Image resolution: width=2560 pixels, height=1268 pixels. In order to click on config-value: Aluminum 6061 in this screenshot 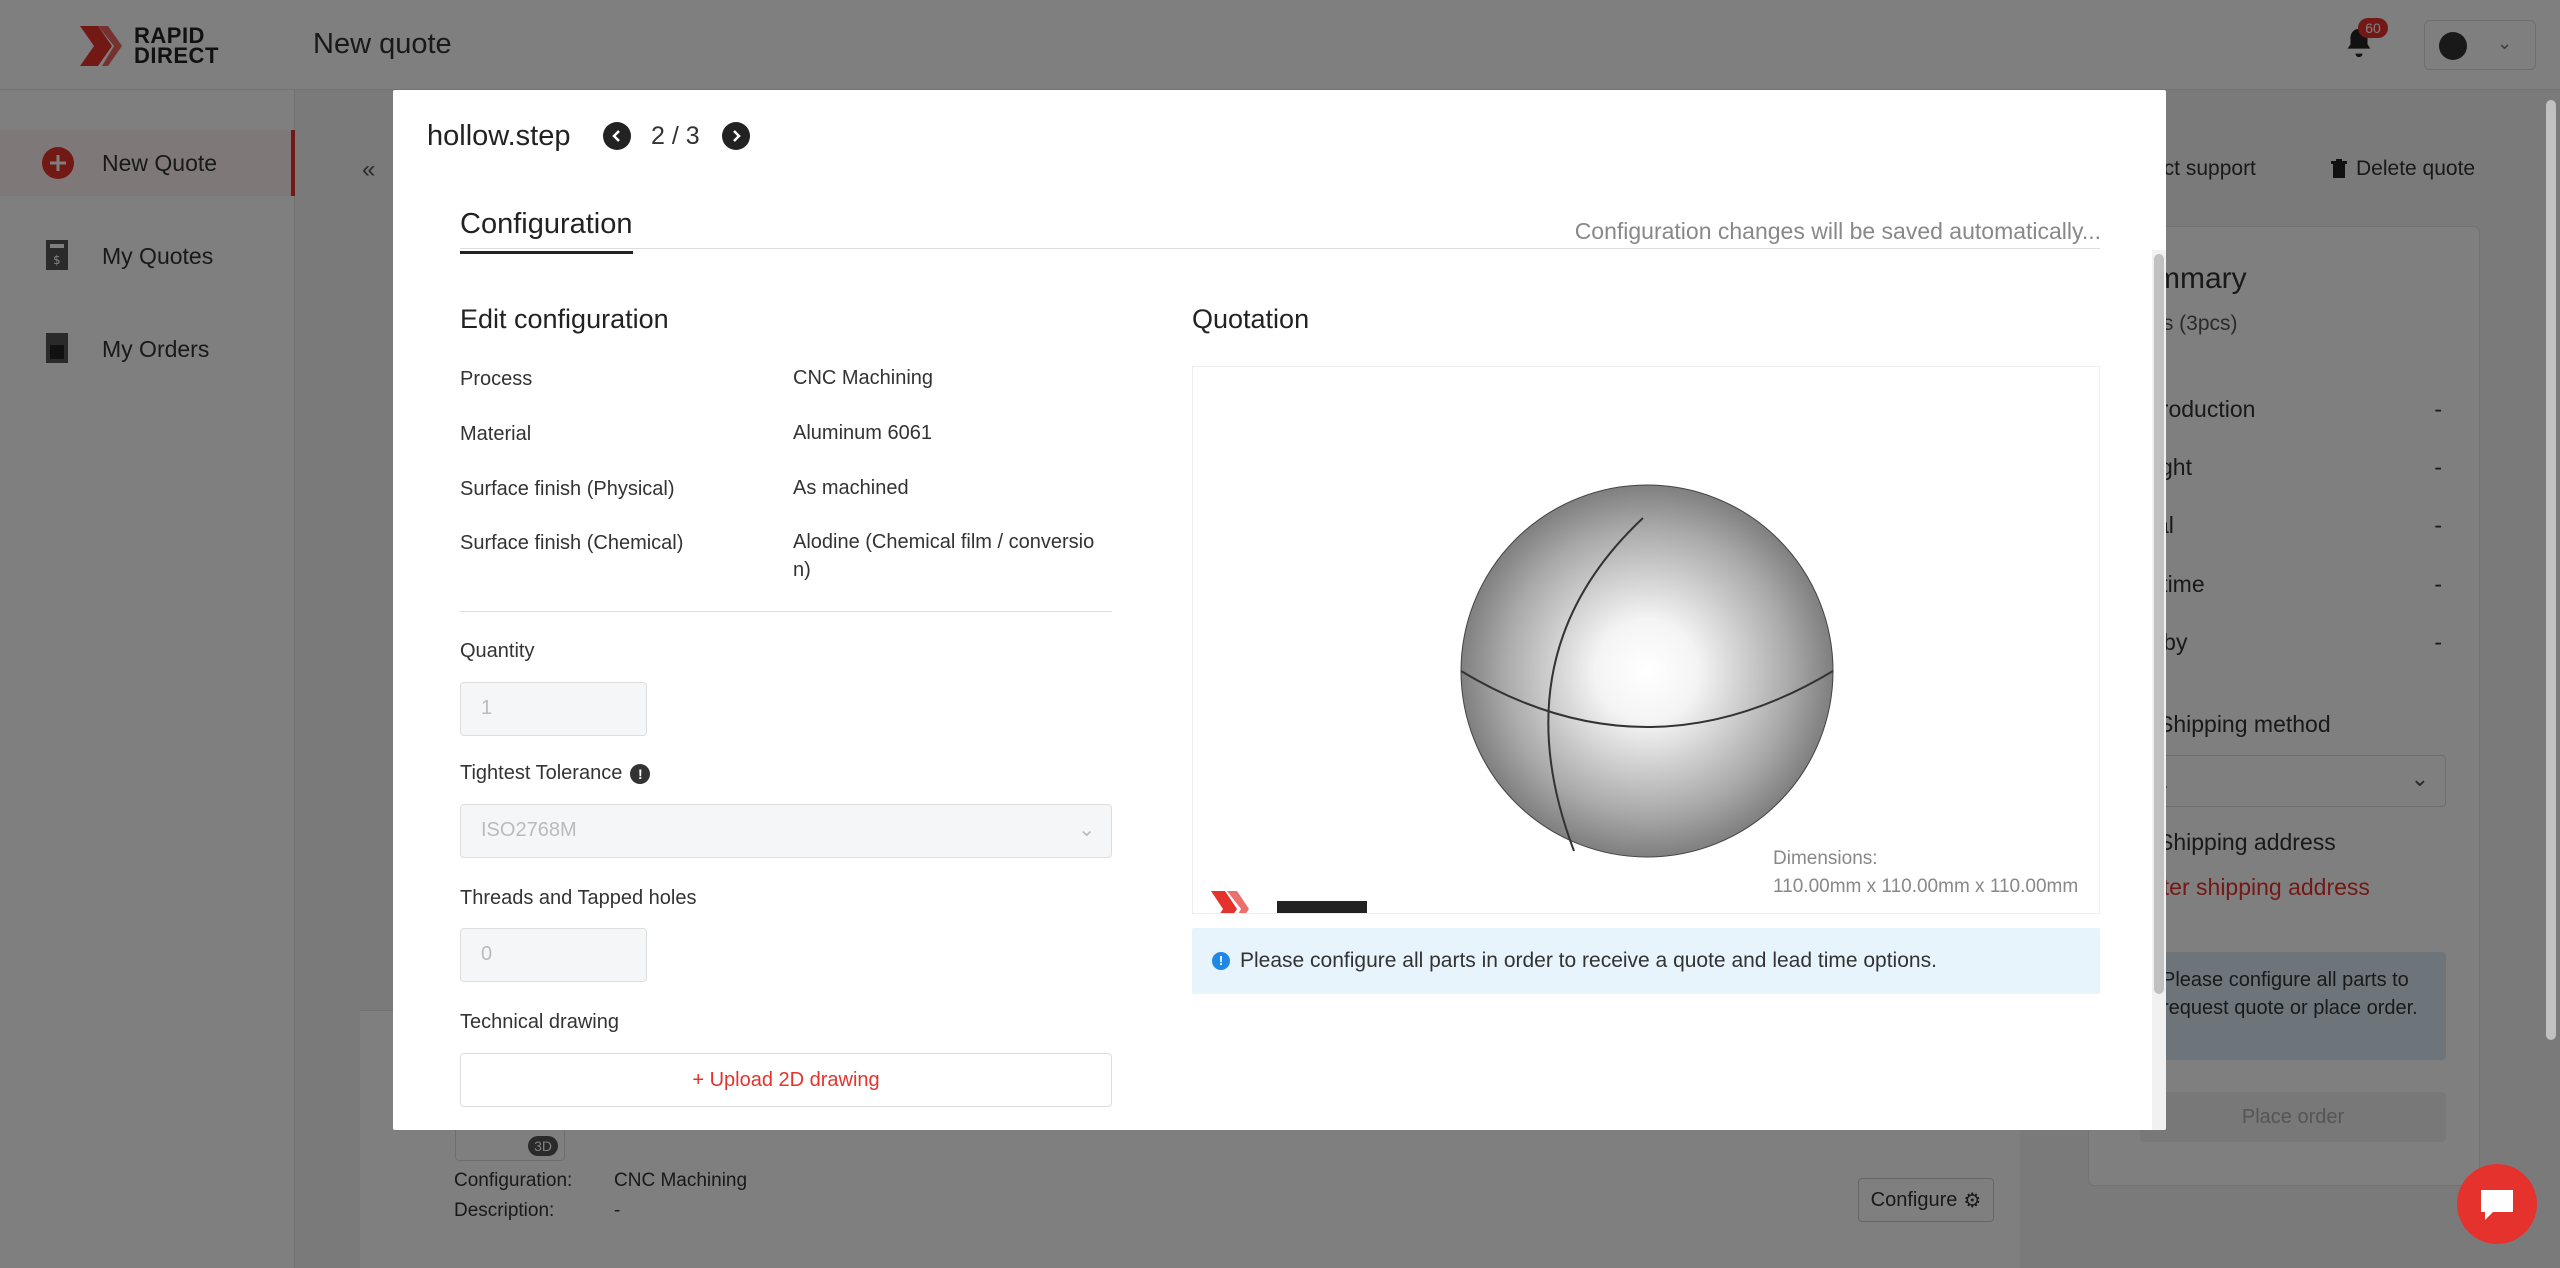, I will do `click(948, 433)`.